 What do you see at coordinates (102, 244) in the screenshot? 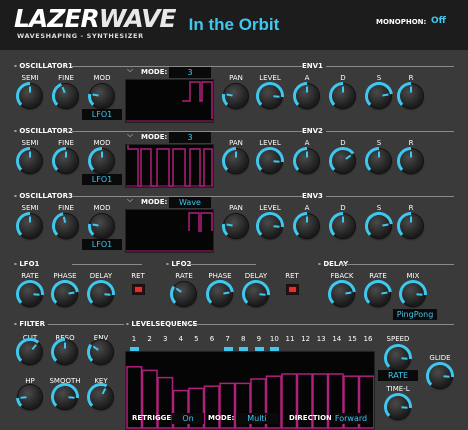
I see `osc3-mod-source: LFO1` at bounding box center [102, 244].